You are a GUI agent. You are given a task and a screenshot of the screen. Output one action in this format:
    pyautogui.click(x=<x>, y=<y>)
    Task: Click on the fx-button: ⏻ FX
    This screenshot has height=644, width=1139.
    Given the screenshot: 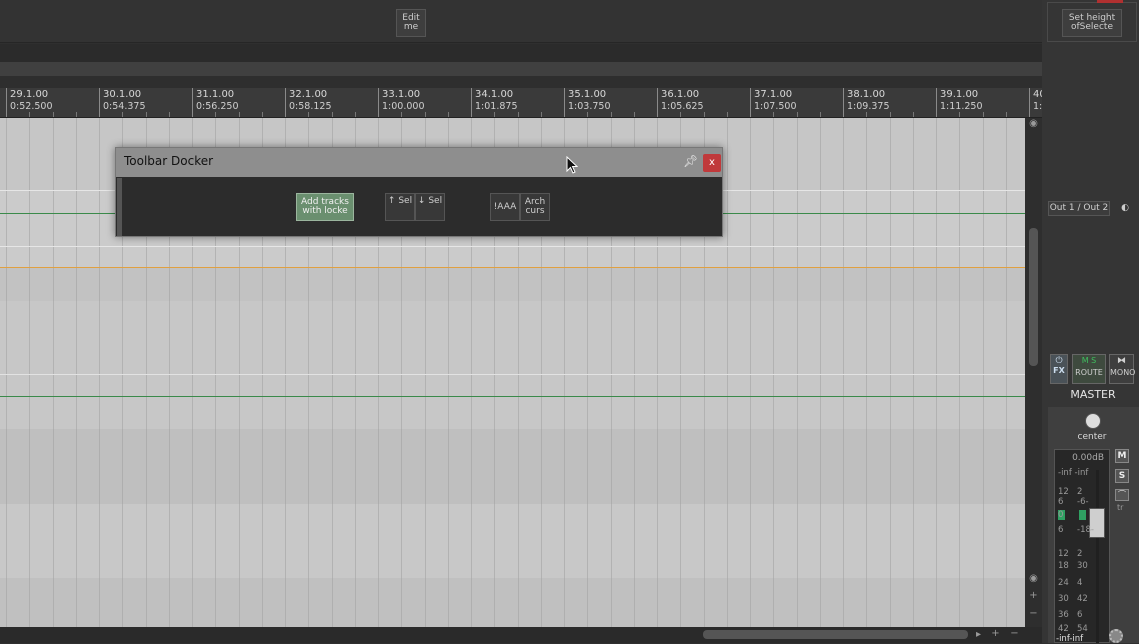 What is the action you would take?
    pyautogui.click(x=1059, y=369)
    